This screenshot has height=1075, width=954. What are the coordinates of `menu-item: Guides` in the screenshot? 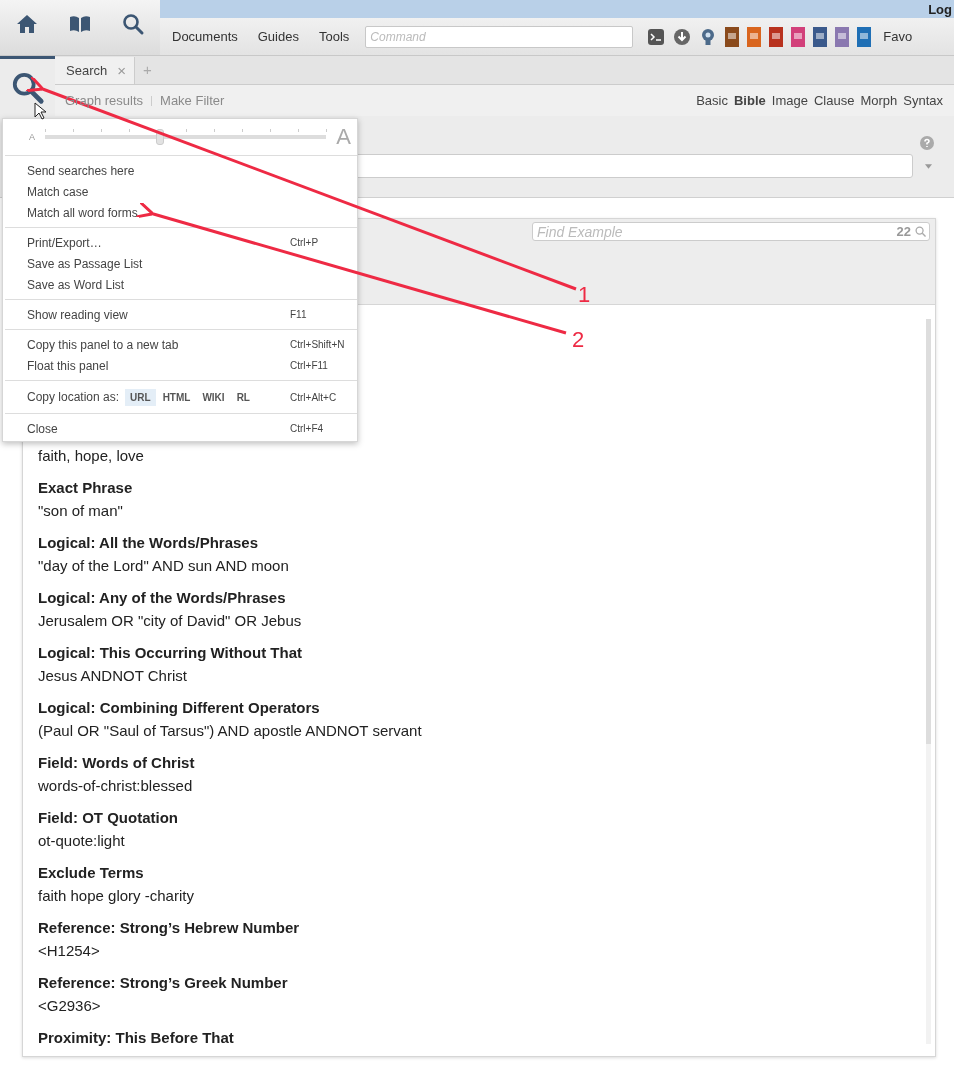 It's located at (278, 36).